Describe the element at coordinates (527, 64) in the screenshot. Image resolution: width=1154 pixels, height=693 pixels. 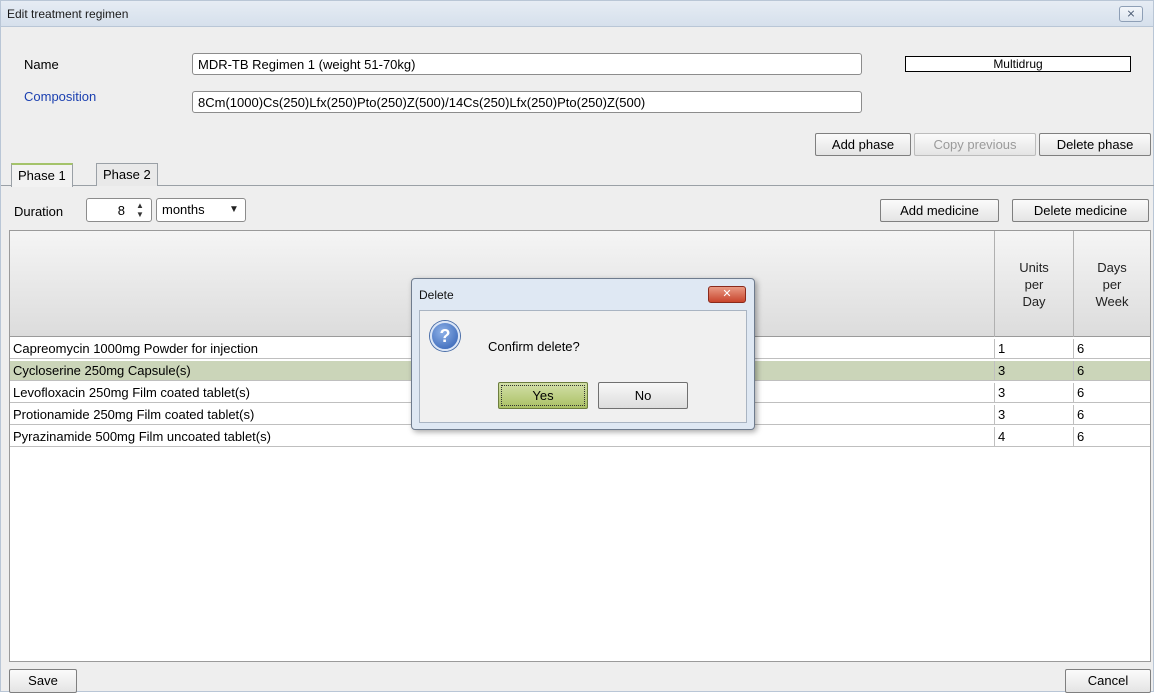
I see `name-field: MDR-TB Regimen 1 (weight 51-70kg)` at that location.